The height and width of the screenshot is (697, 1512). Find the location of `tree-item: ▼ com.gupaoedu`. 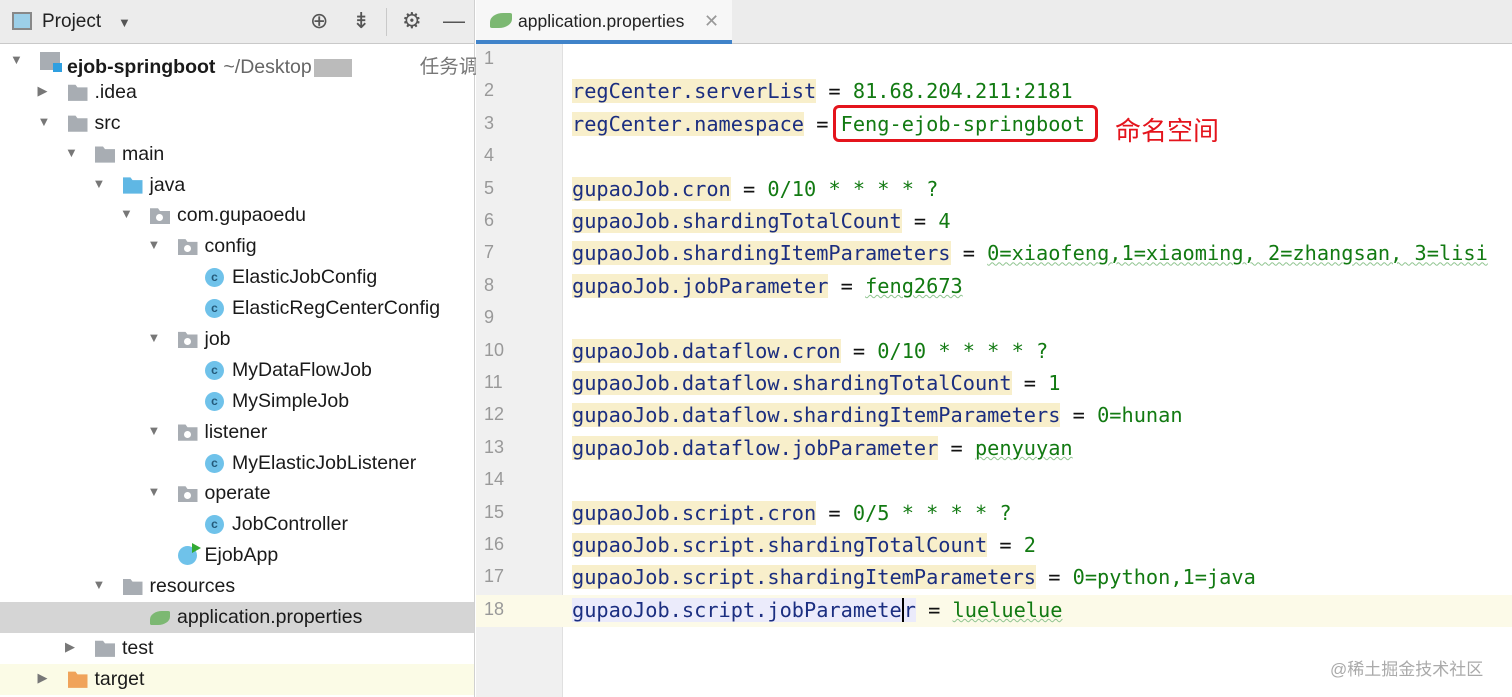

tree-item: ▼ com.gupaoedu is located at coordinates (237, 215).